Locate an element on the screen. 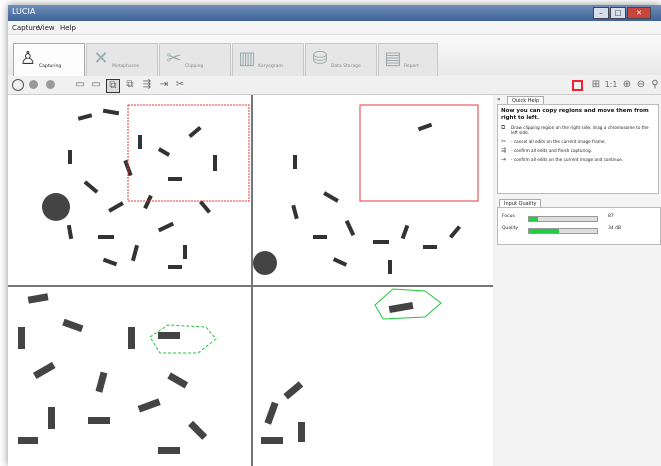 Image resolution: width=661 pixels, height=466 pixels. quality-value: 34 dB is located at coordinates (615, 228).